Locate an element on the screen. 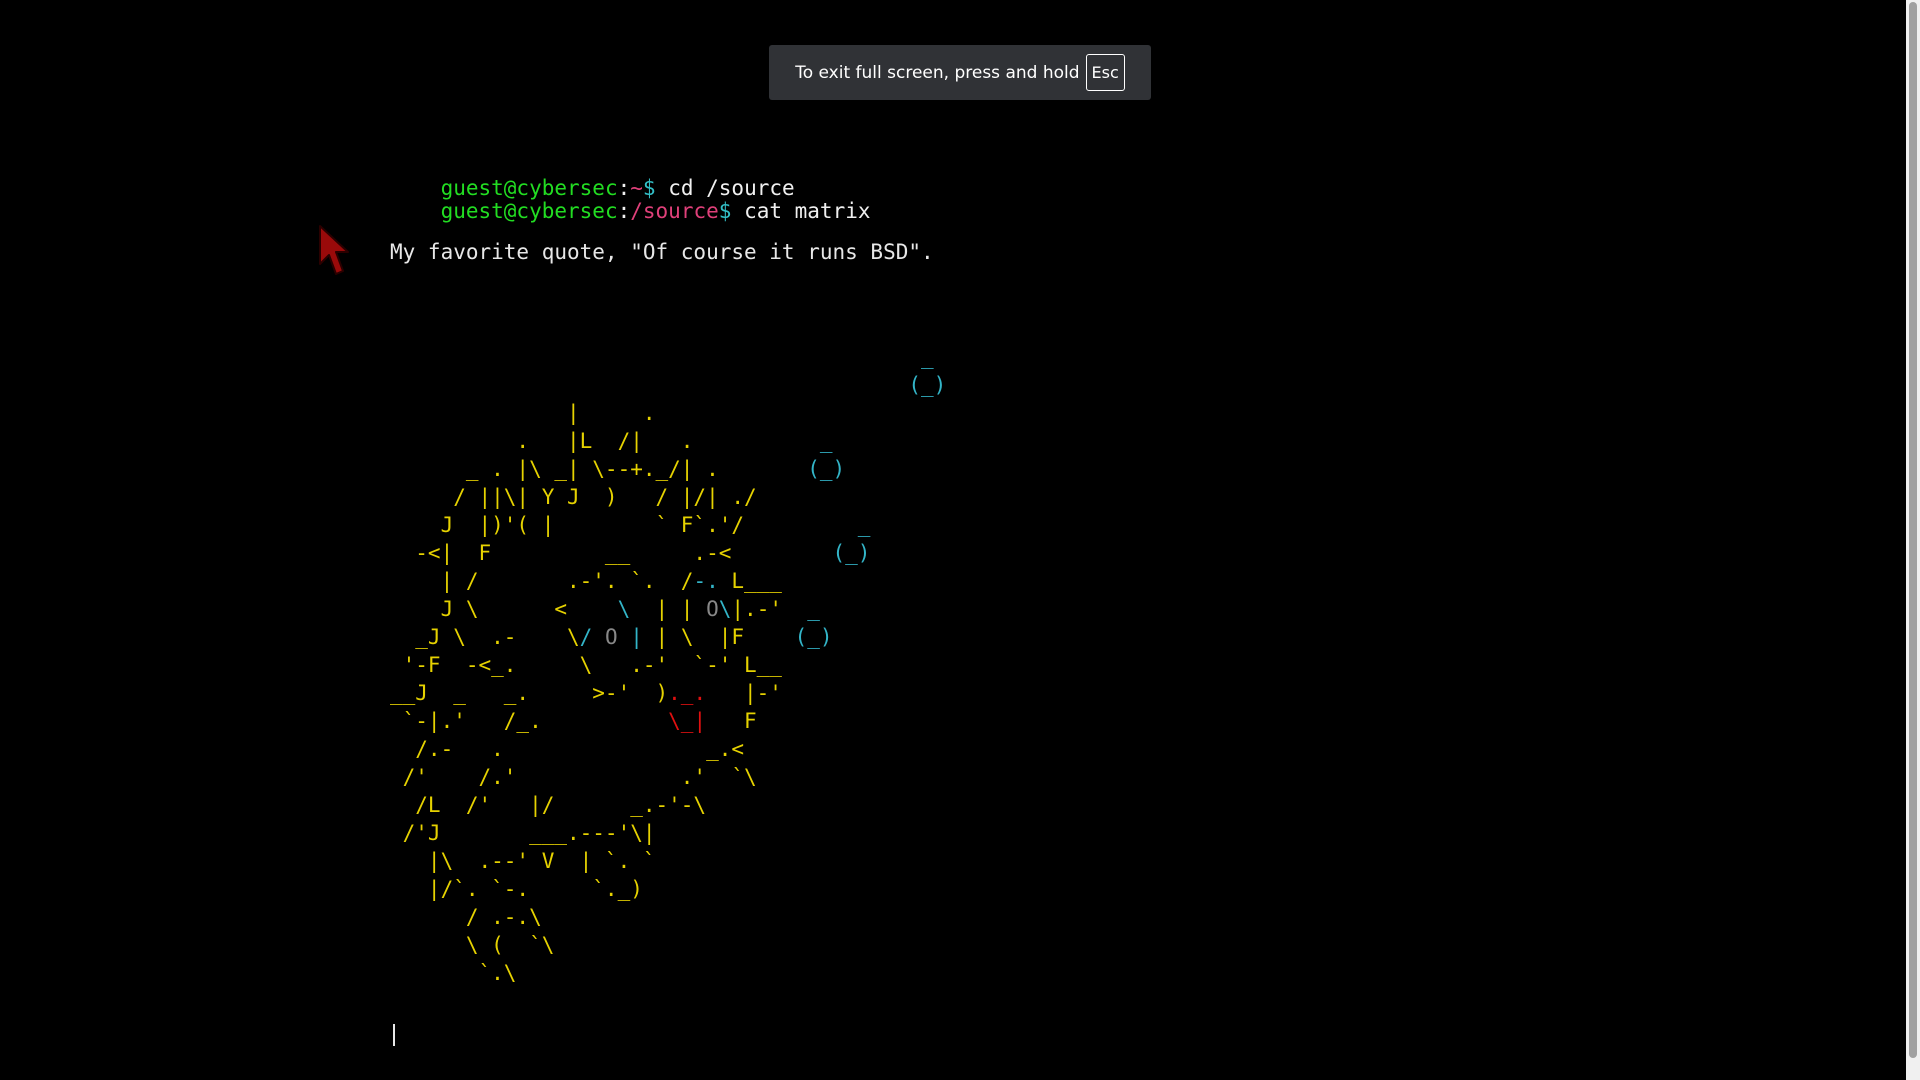 The width and height of the screenshot is (1920, 1080). ascii-art-segment: \_| is located at coordinates (687, 721).